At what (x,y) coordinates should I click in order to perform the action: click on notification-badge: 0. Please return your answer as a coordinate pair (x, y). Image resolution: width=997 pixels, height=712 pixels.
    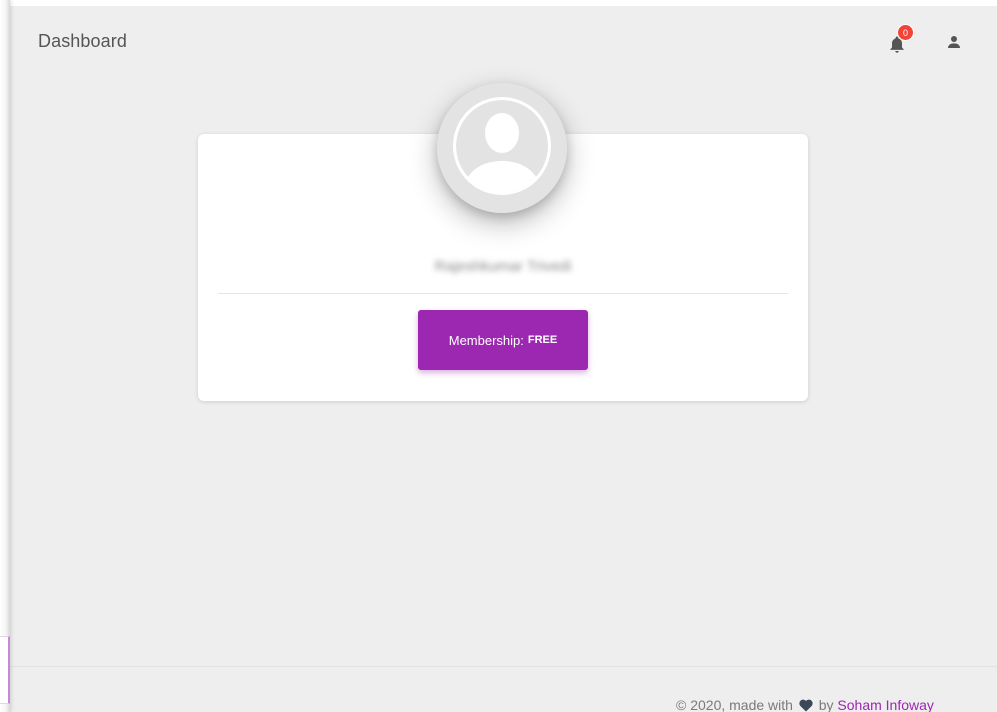
    Looking at the image, I should click on (905, 32).